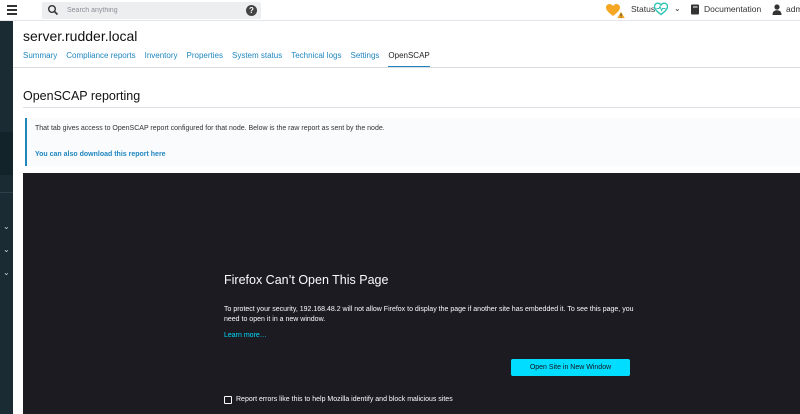  What do you see at coordinates (257, 59) in the screenshot?
I see `tab-system-status: System status` at bounding box center [257, 59].